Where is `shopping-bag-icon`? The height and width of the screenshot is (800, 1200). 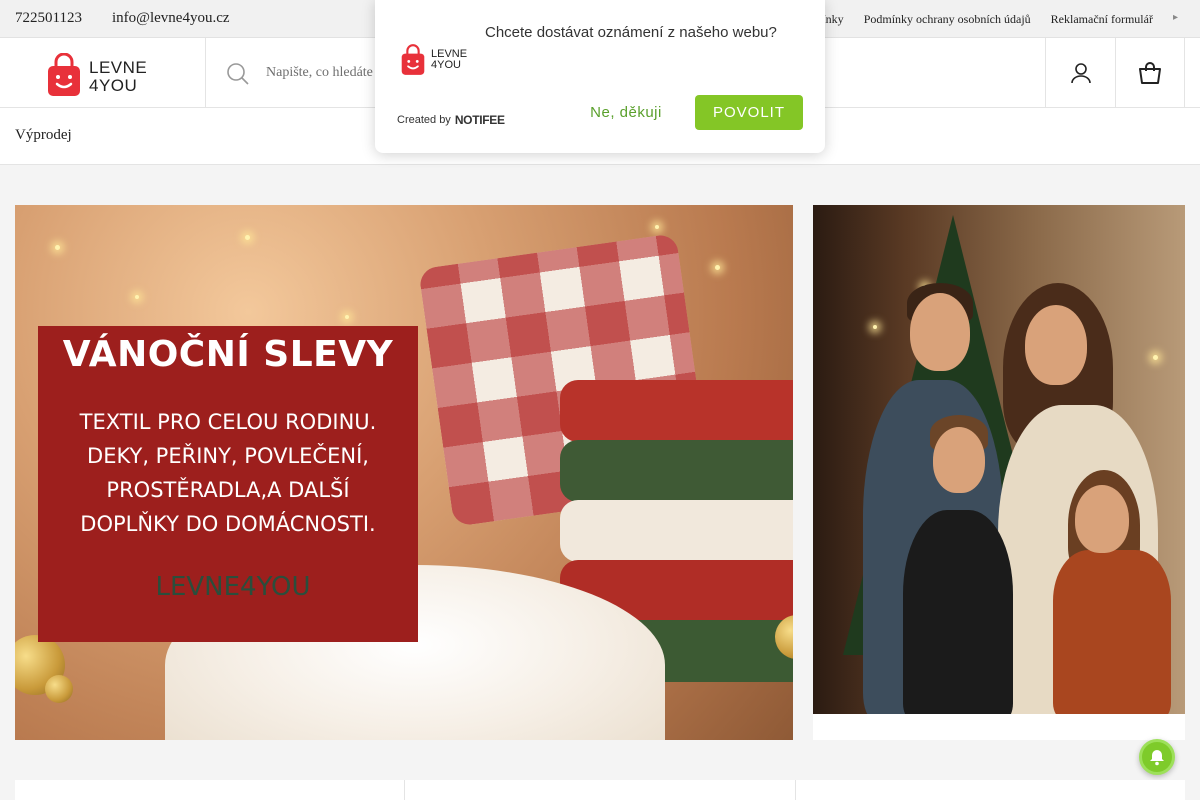
shopping-bag-icon is located at coordinates (1150, 73).